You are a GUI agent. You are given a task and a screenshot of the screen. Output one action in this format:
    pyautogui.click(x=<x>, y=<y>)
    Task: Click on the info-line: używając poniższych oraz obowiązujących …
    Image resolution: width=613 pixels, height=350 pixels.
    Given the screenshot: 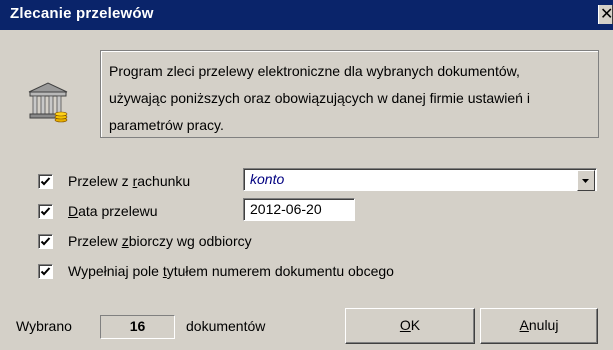 What is the action you would take?
    pyautogui.click(x=319, y=98)
    